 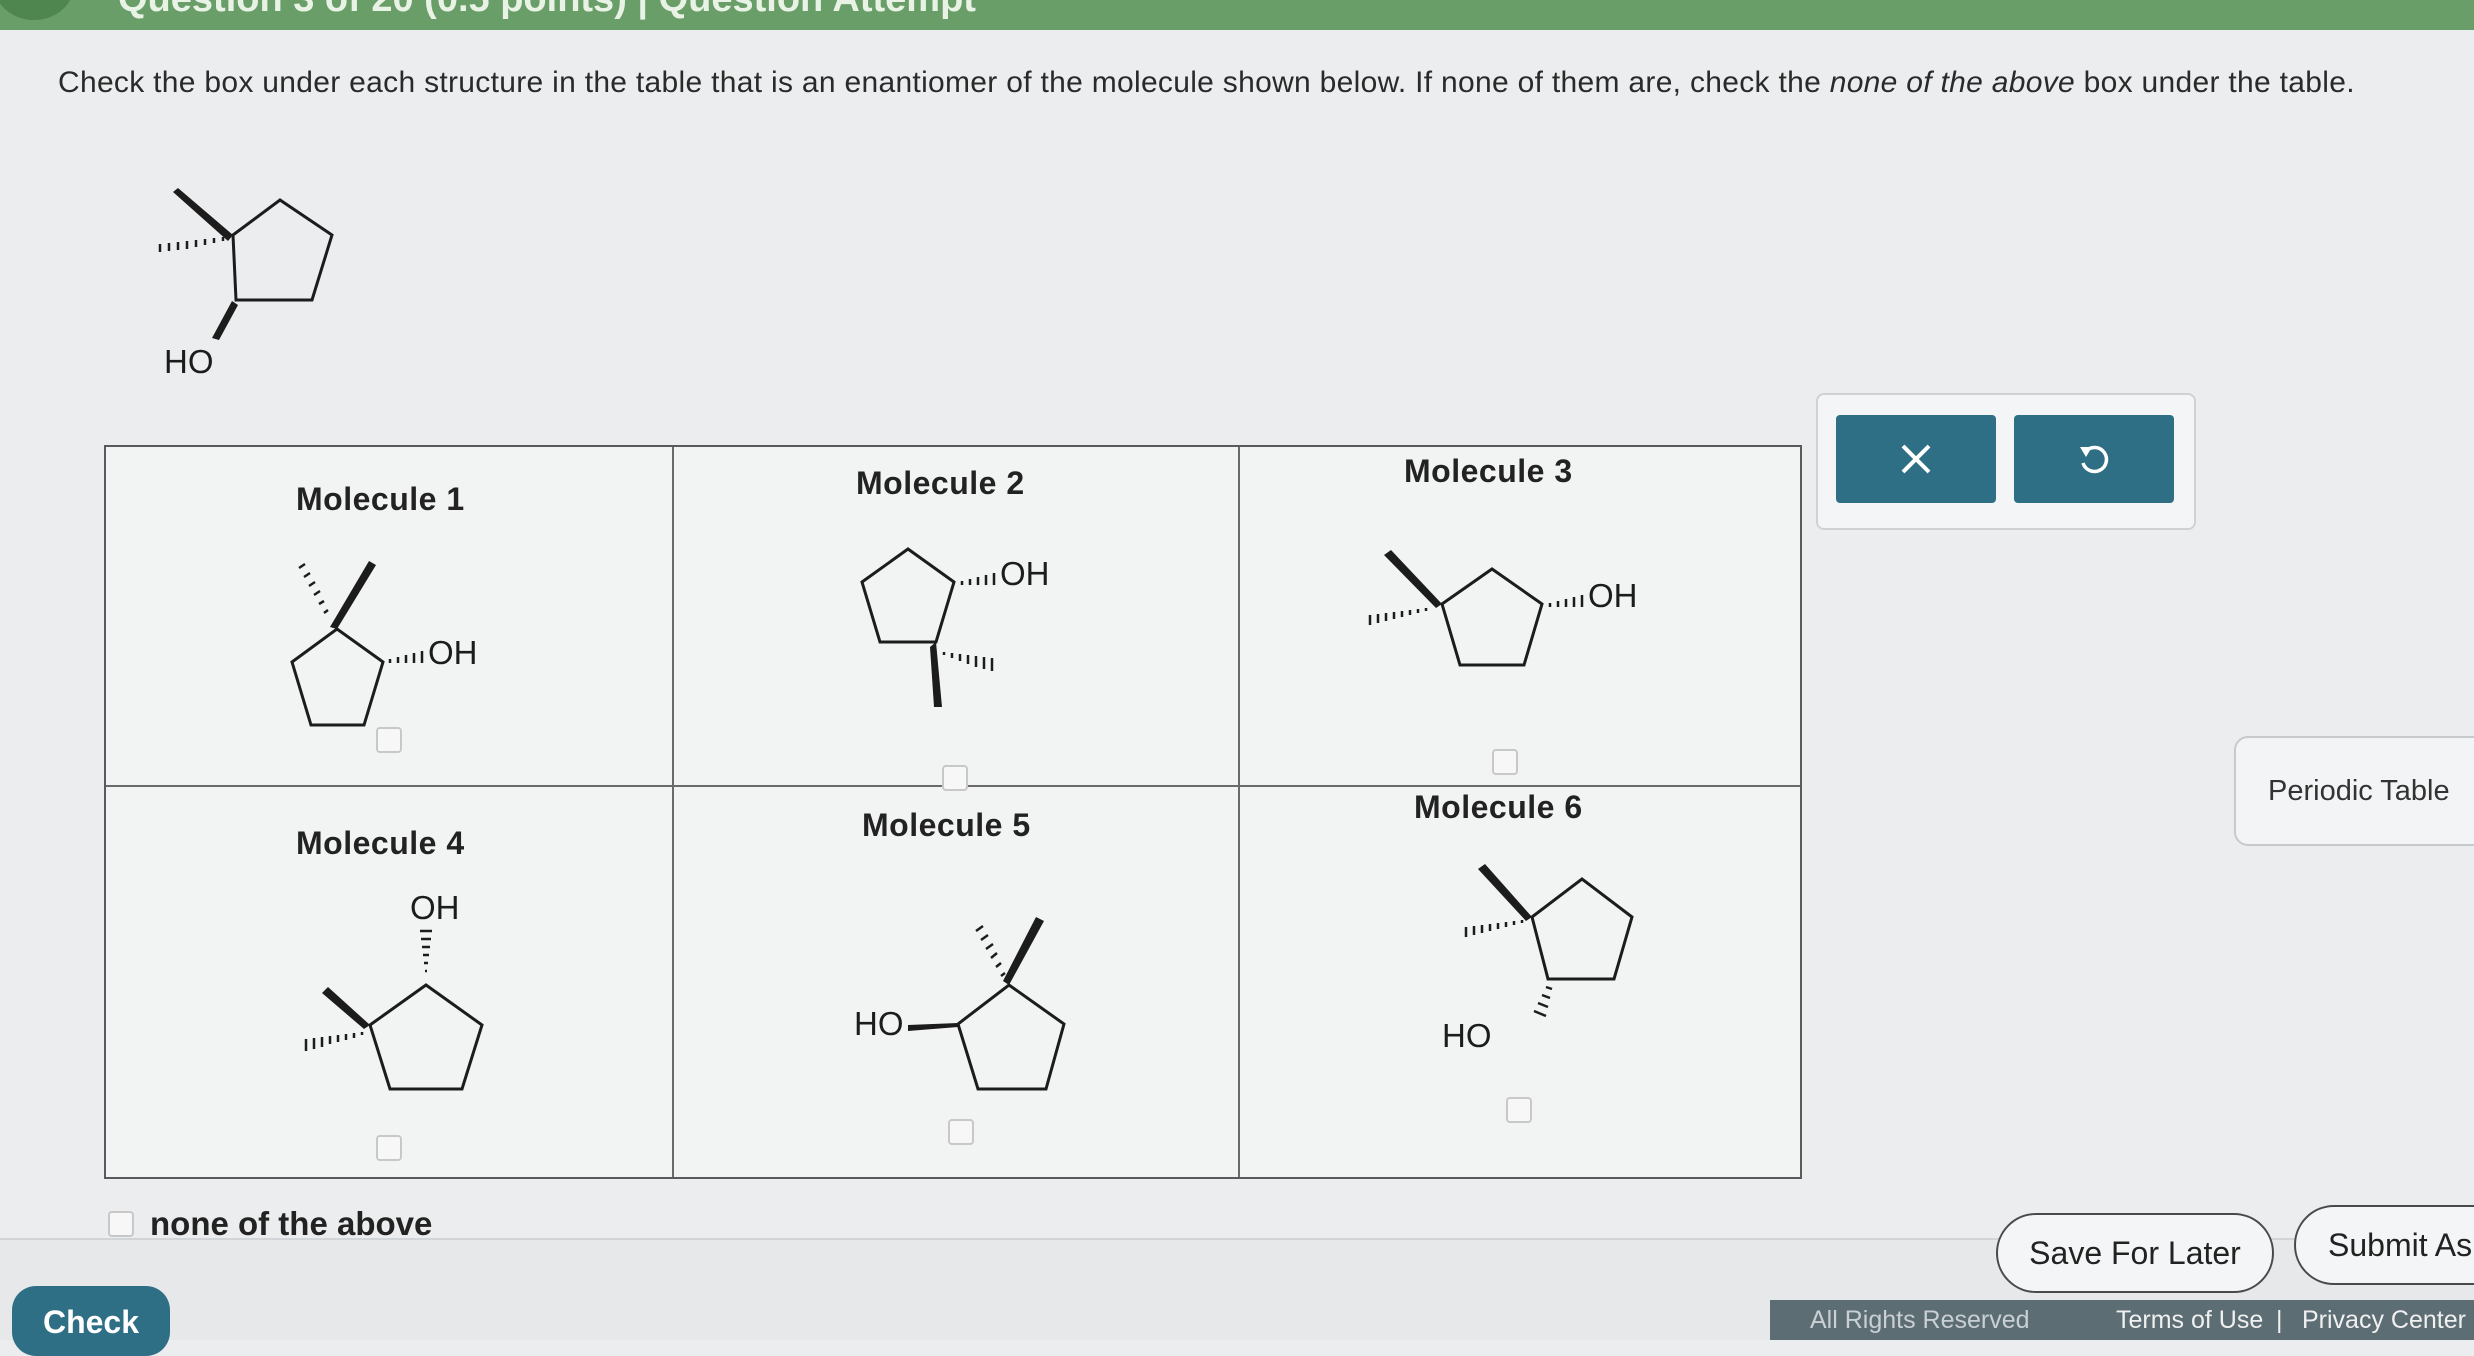 I want to click on reference-oh-label: HO, so click(x=189, y=361).